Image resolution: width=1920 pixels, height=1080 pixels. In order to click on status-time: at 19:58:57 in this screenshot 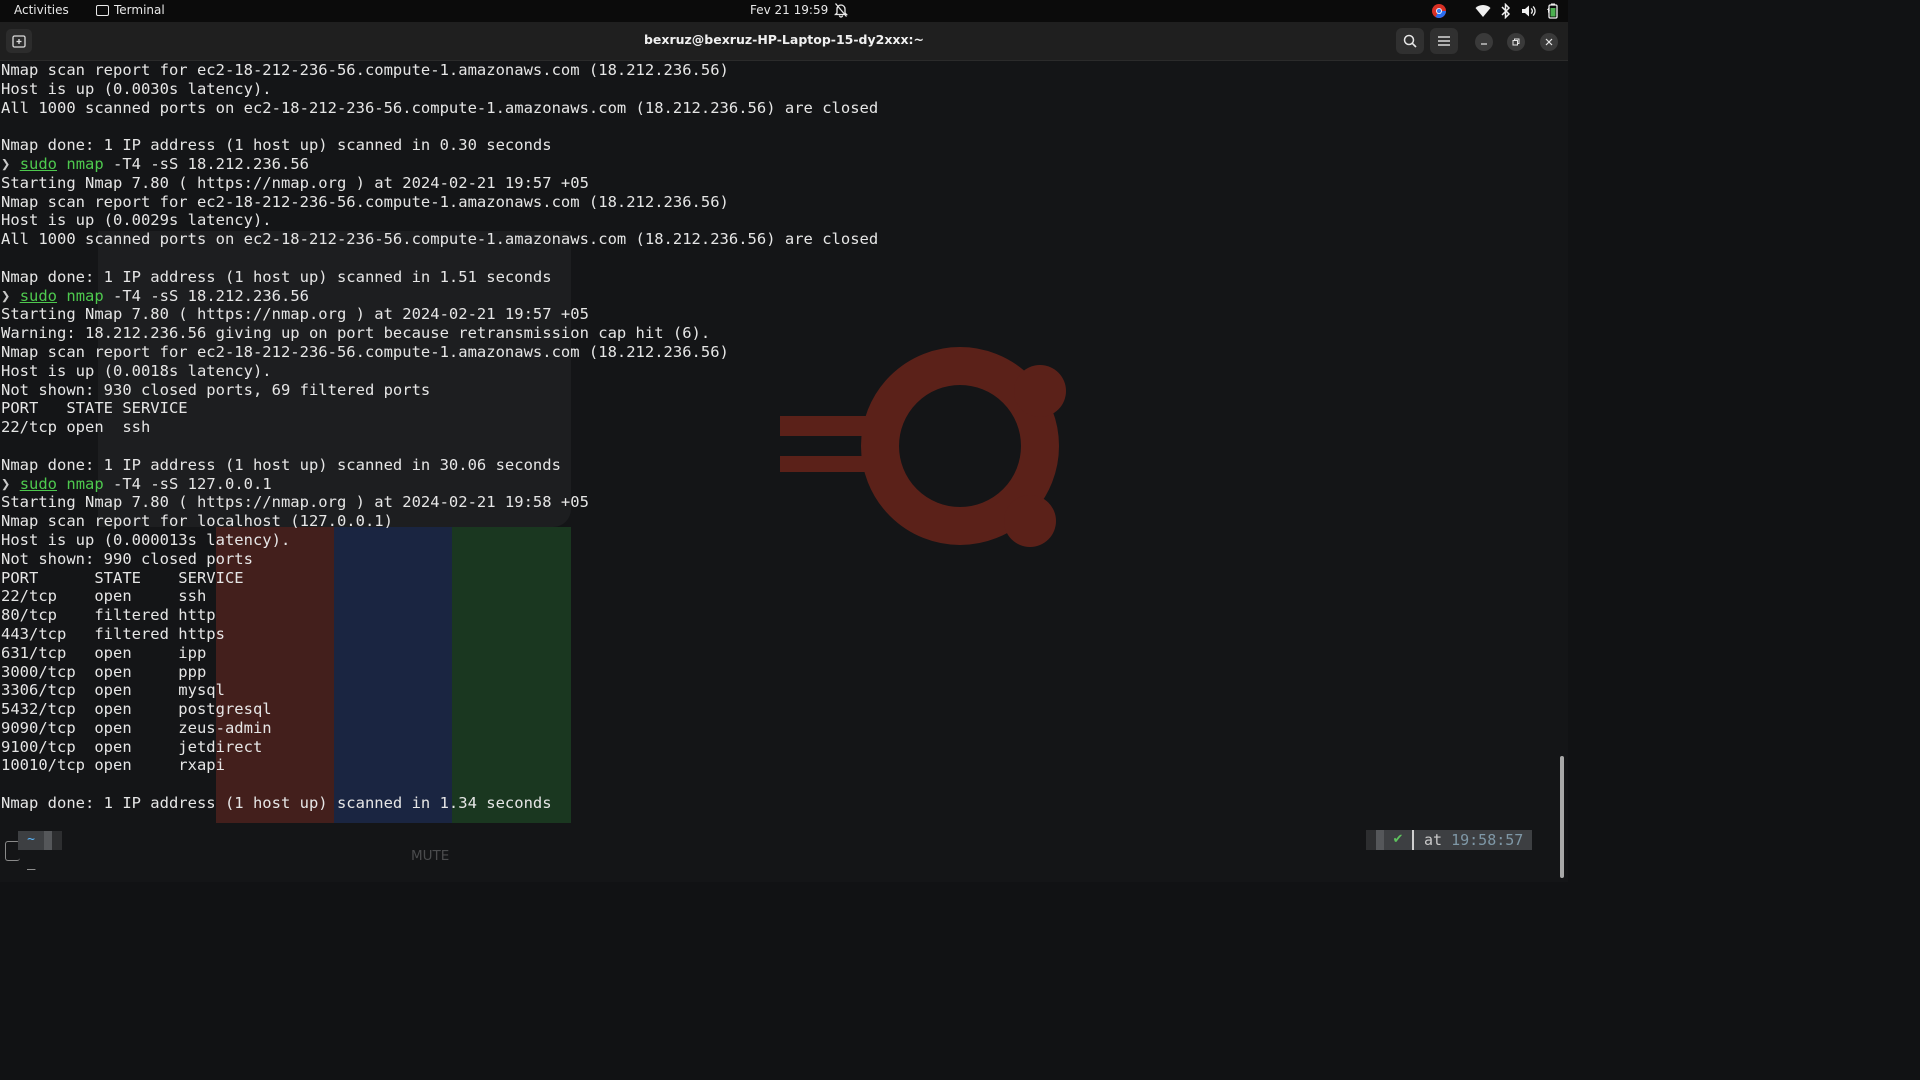, I will do `click(1473, 840)`.